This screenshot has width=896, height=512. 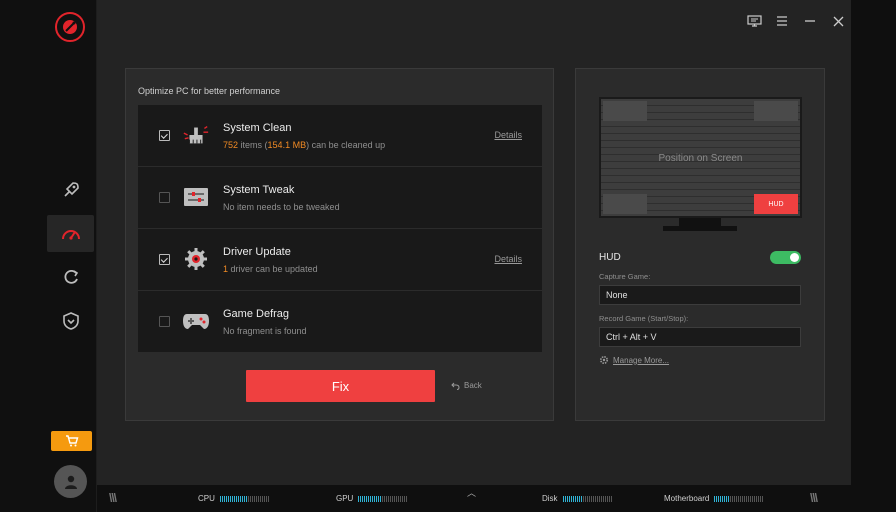 I want to click on window-controls, so click(x=796, y=21).